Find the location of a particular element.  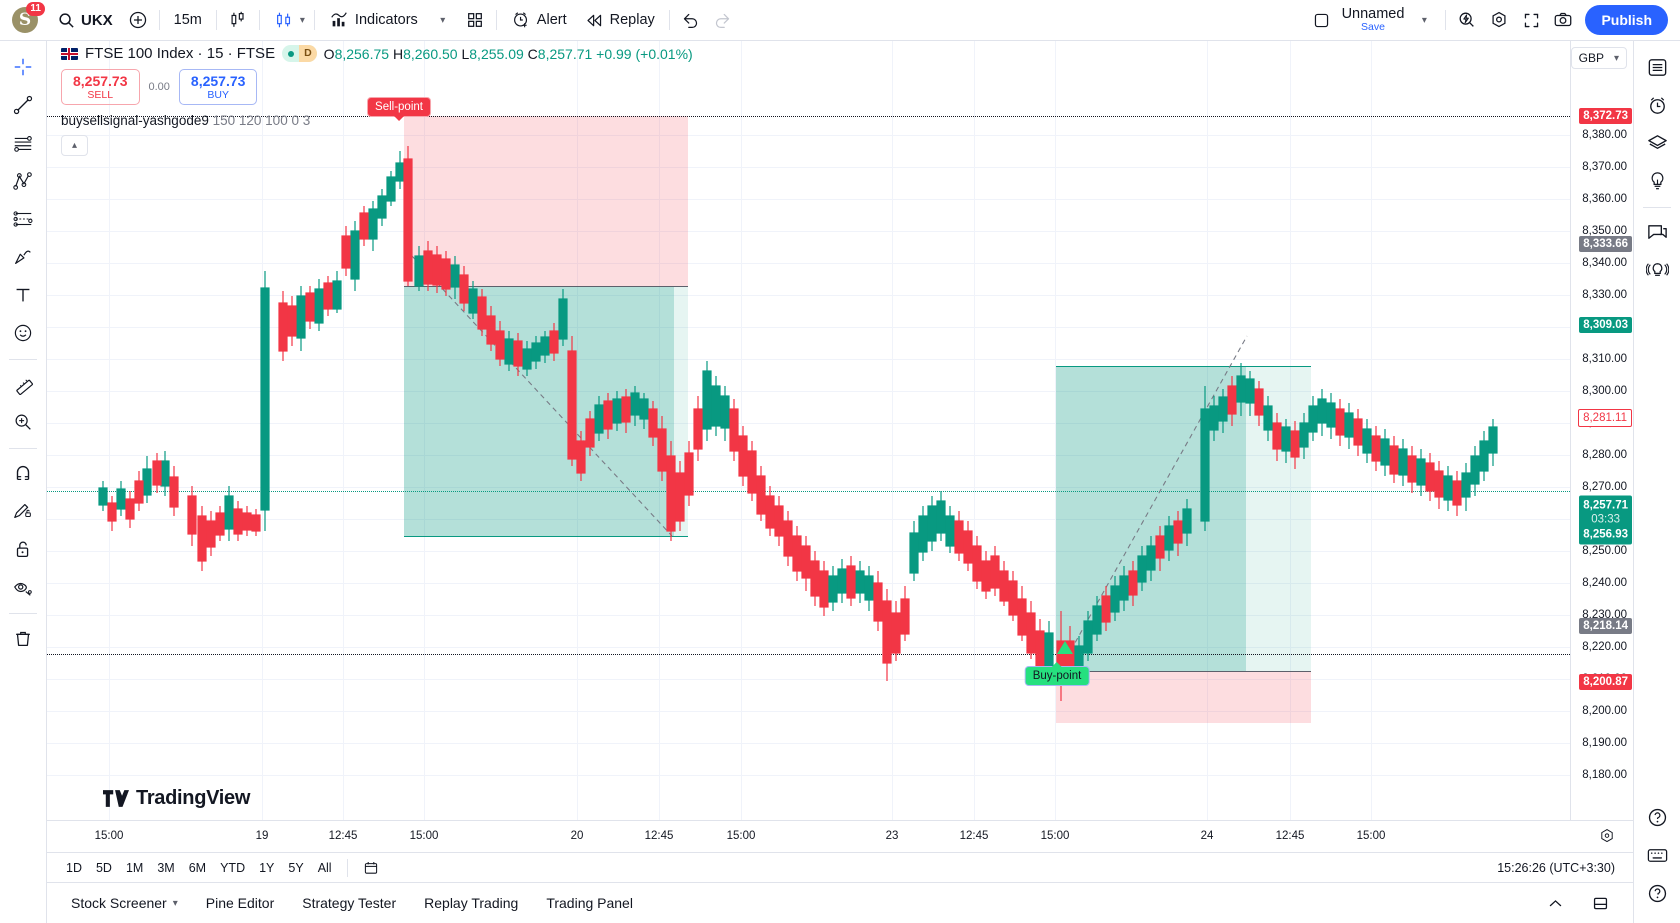

horizontal-lines-tool is located at coordinates (23, 143).